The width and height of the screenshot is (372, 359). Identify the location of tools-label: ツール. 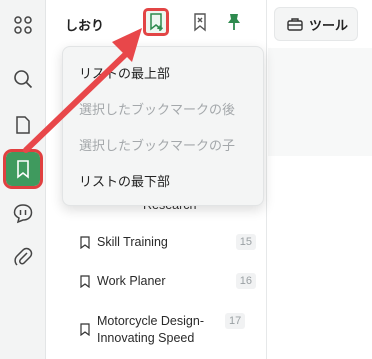
(329, 25).